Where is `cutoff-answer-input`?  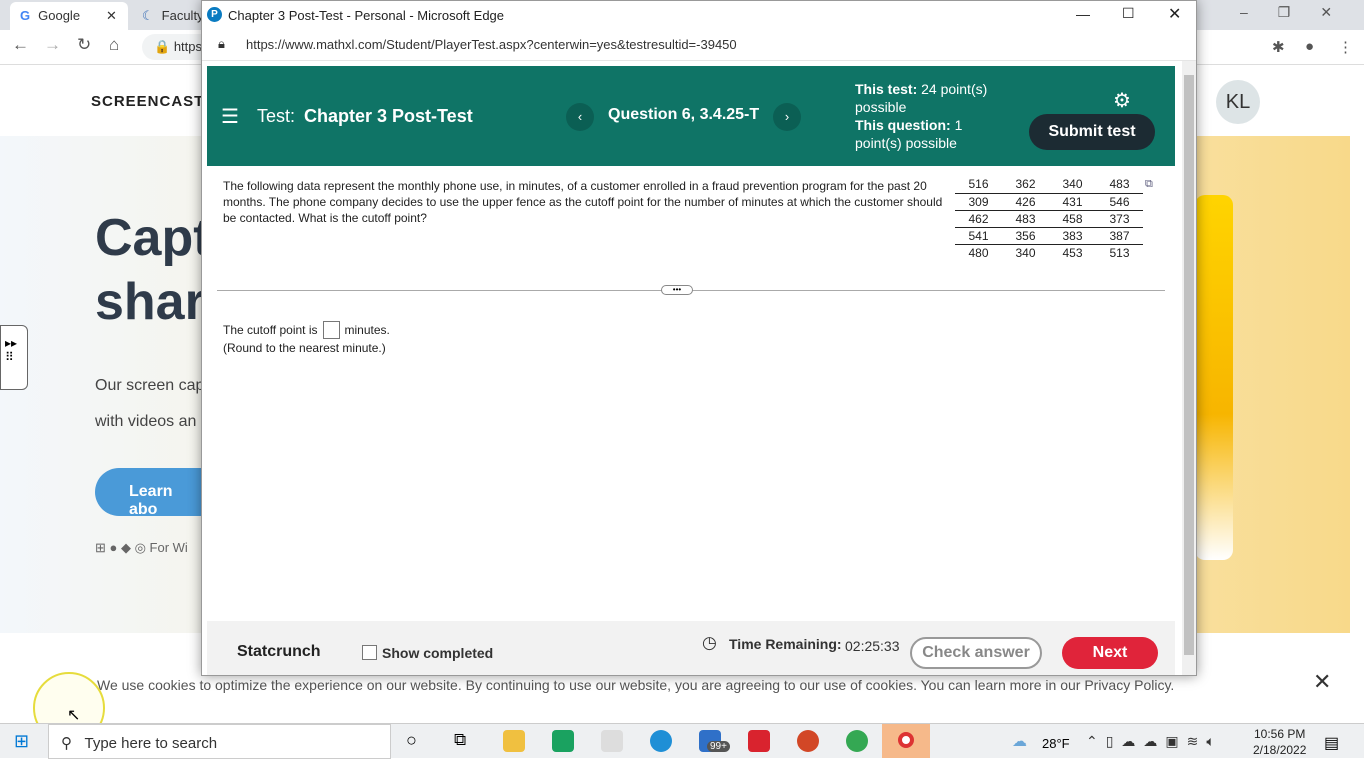
cutoff-answer-input is located at coordinates (331, 330).